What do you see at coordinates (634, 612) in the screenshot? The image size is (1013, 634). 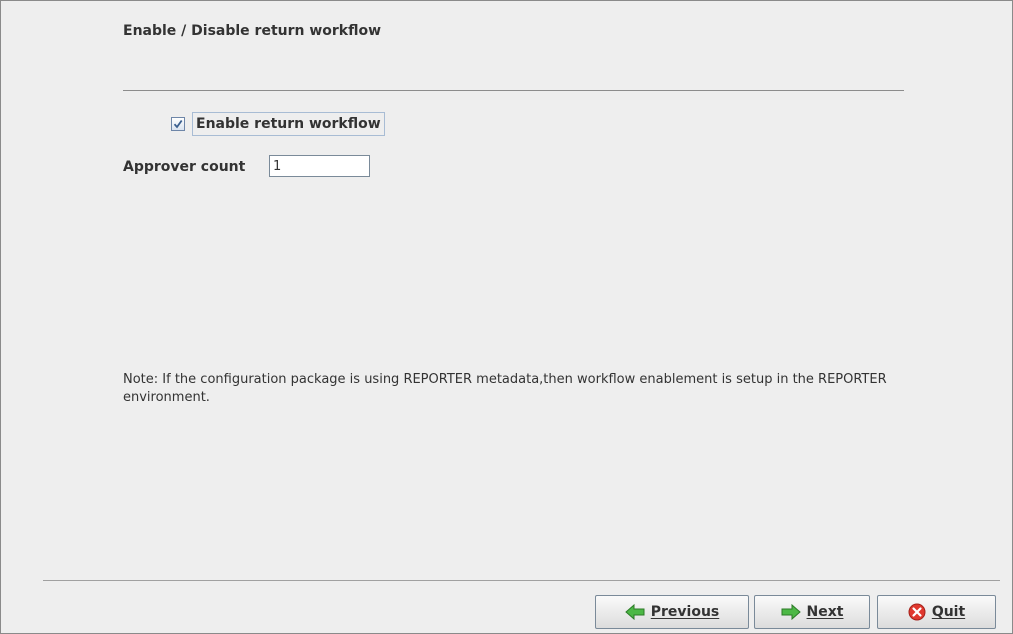 I see `arrow-left-icon` at bounding box center [634, 612].